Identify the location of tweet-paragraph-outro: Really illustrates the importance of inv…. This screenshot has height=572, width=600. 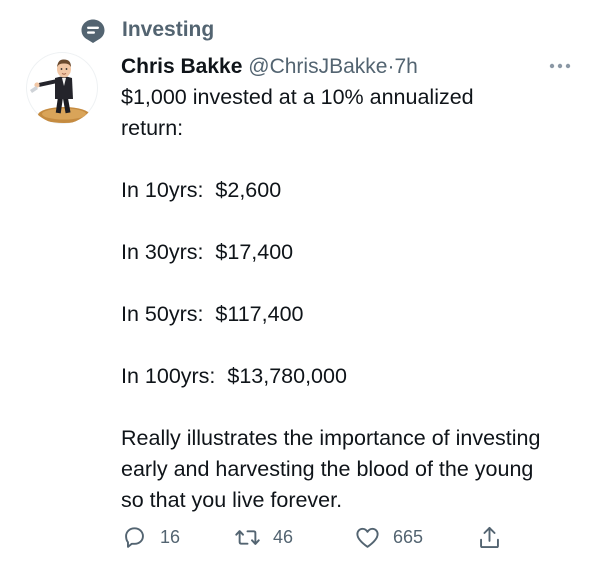
(331, 469).